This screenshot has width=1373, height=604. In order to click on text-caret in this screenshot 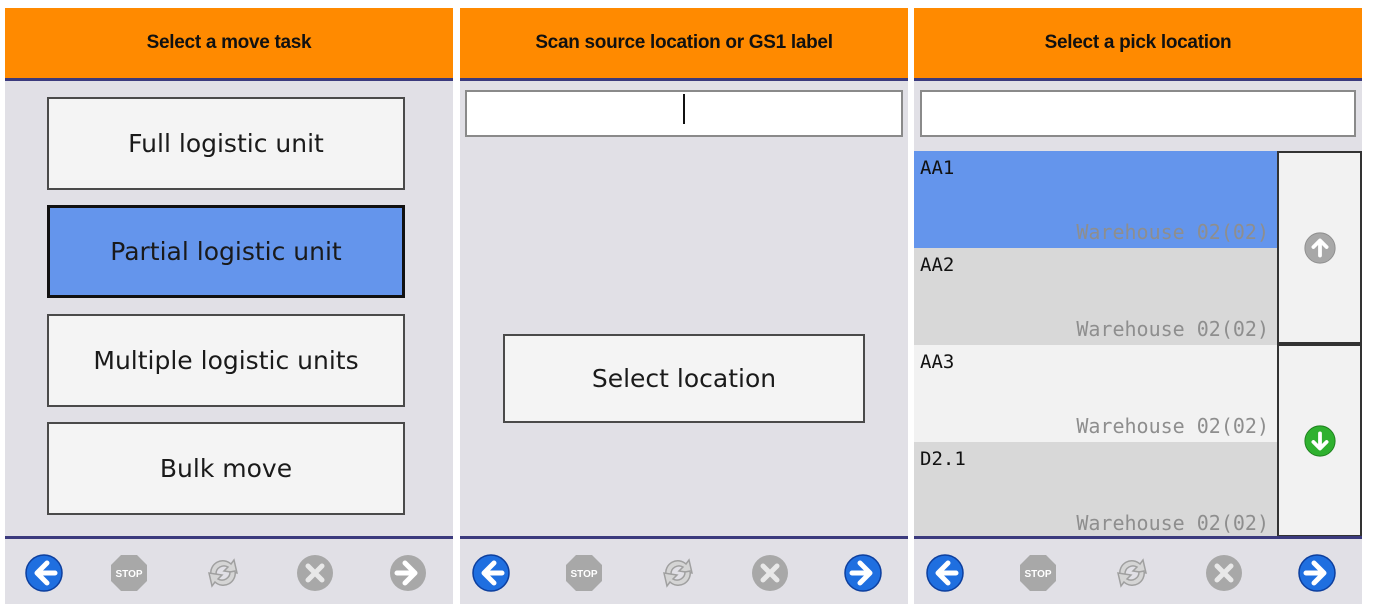, I will do `click(684, 109)`.